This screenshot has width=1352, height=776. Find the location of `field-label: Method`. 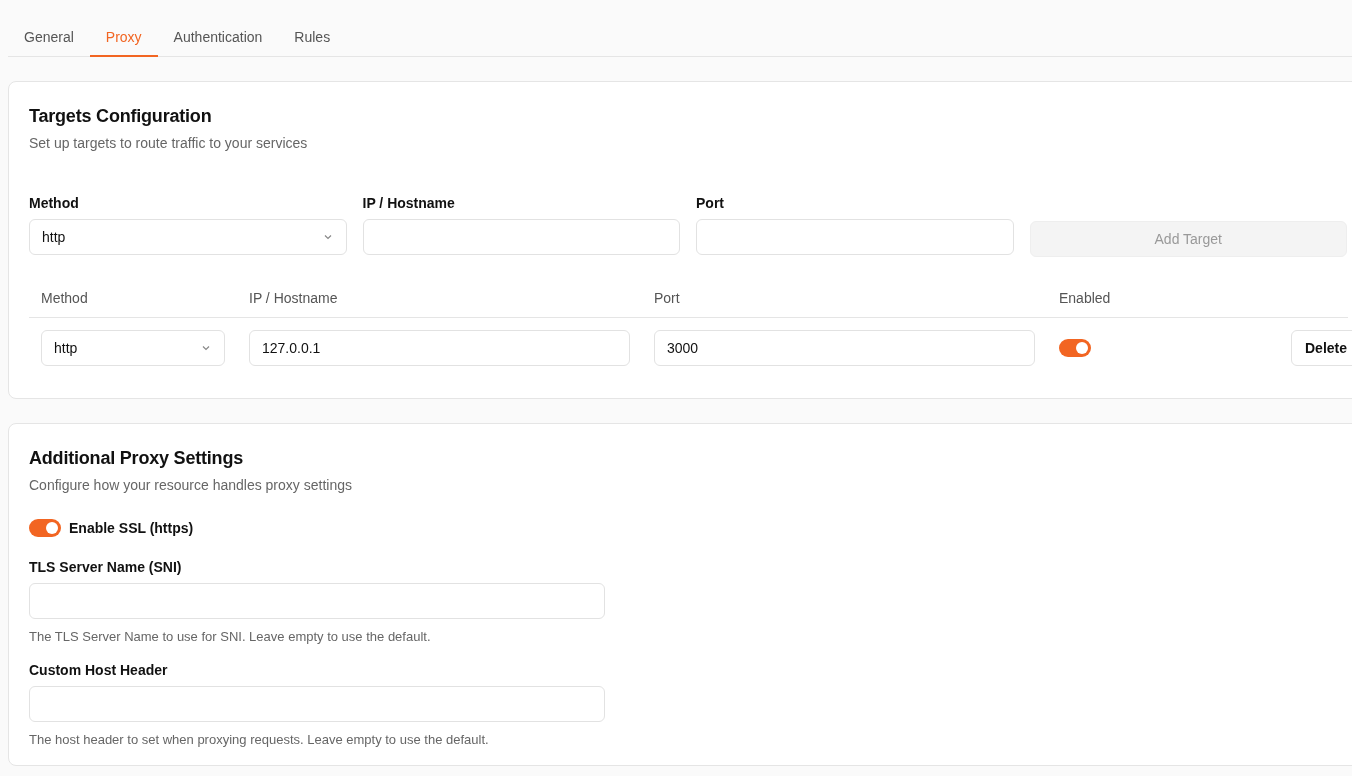

field-label: Method is located at coordinates (54, 203).